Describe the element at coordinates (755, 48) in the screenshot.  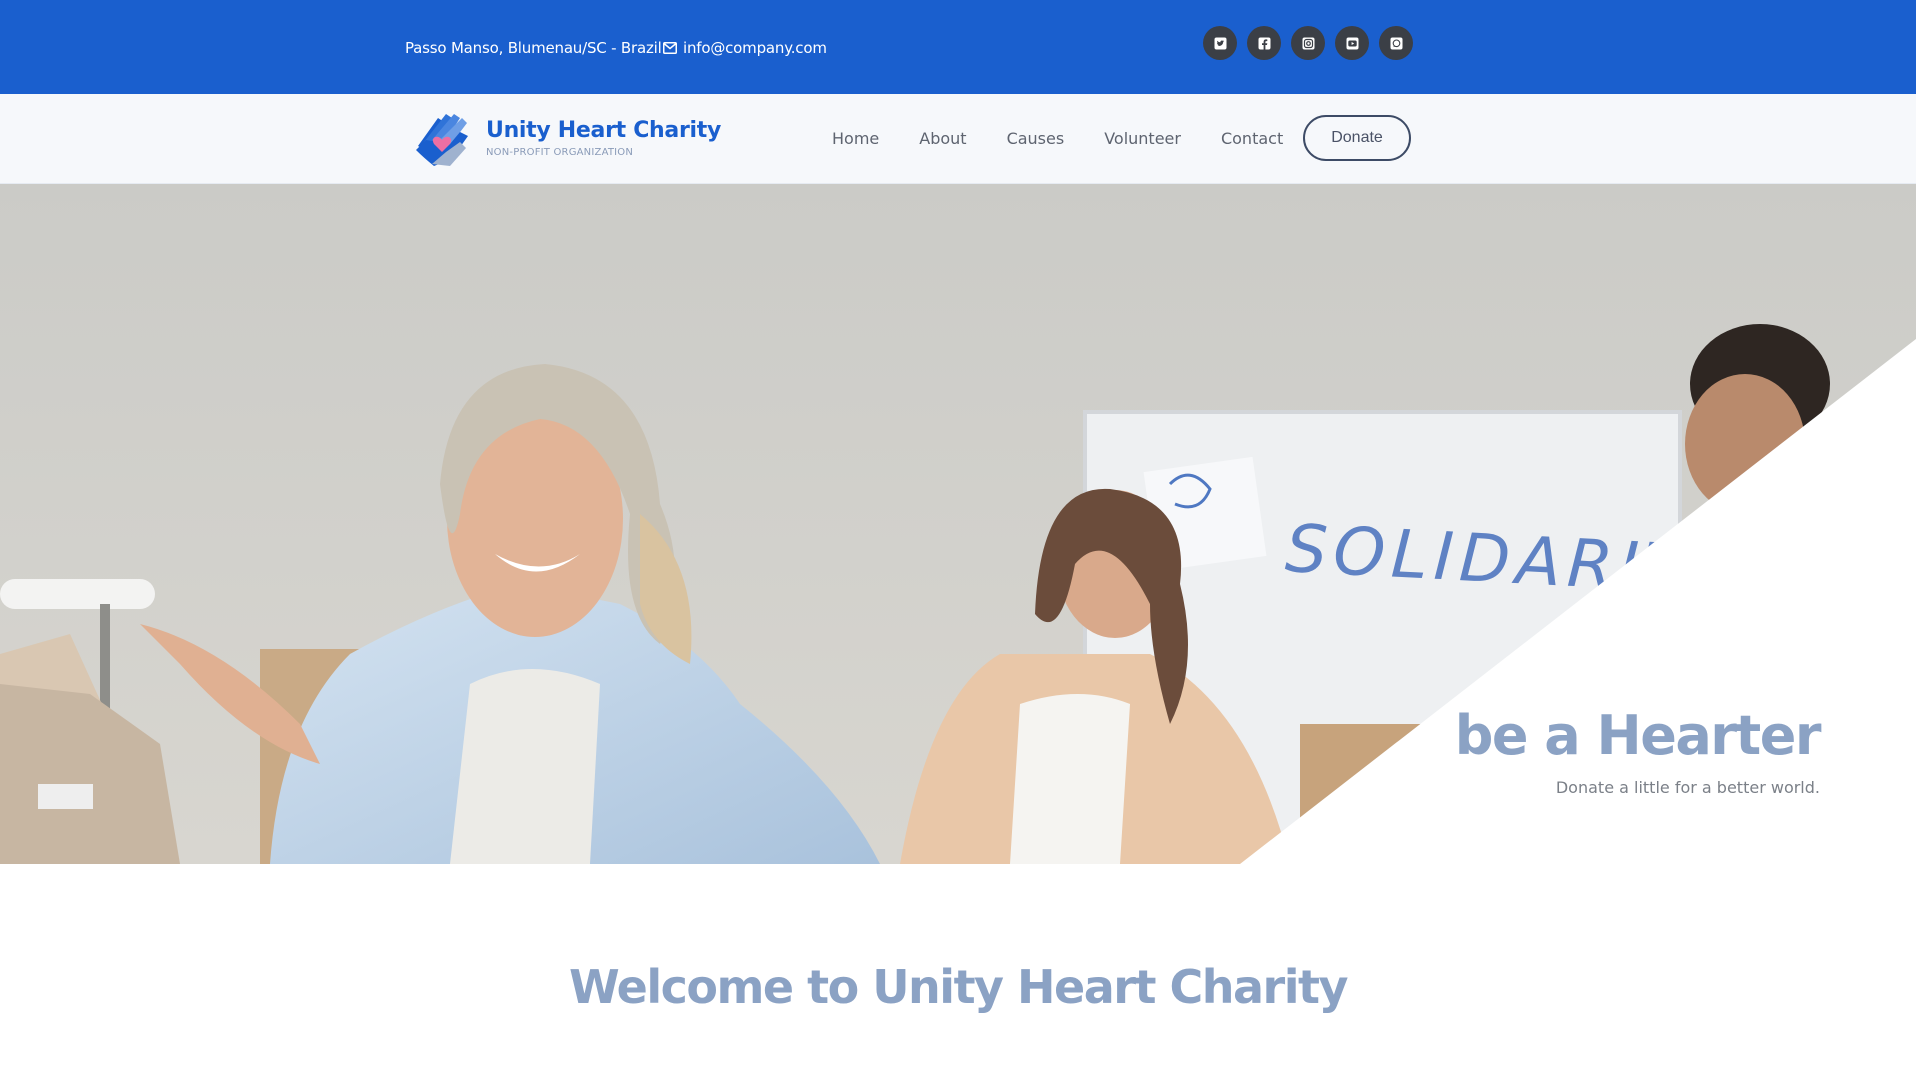
I see `email-text: info@company.com` at that location.